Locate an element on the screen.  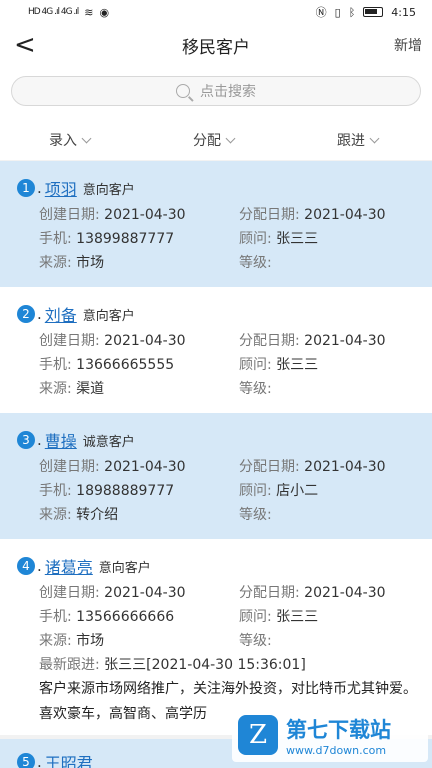
phone: 手机: 13566666666 is located at coordinates (106, 616).